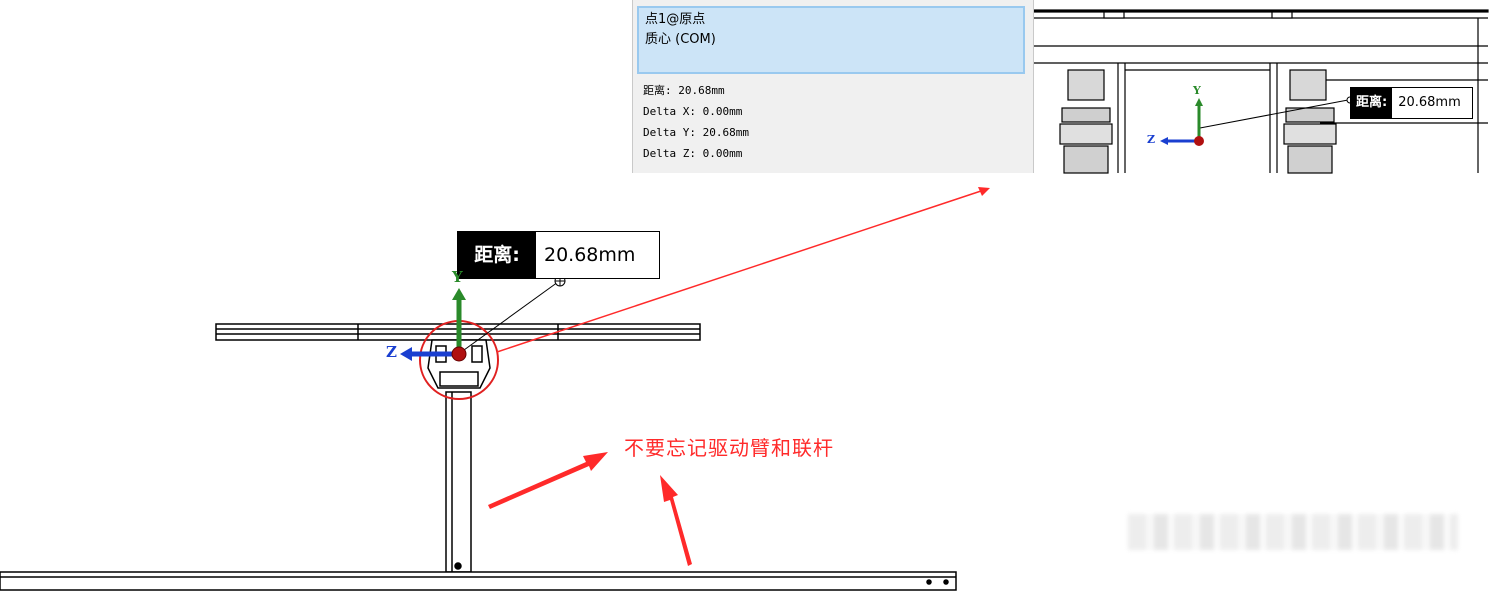 The width and height of the screenshot is (1497, 600). I want to click on annotation-note: 不要忘记驱动臂和联杆, so click(729, 448).